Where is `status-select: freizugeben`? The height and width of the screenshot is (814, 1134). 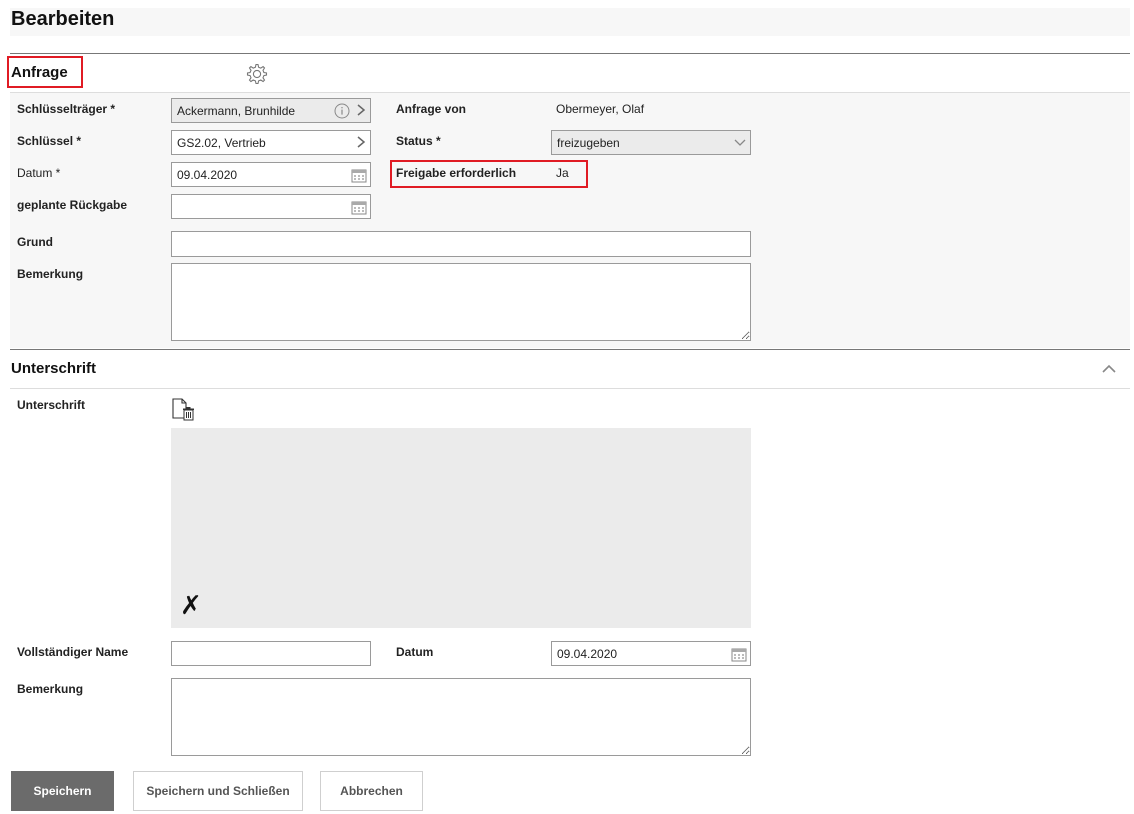
status-select: freizugeben is located at coordinates (651, 142).